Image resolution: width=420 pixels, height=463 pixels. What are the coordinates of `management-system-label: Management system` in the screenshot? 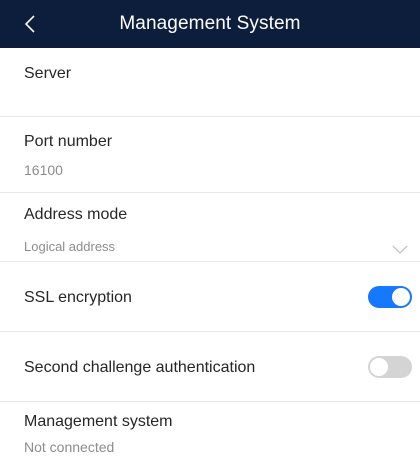 It's located at (98, 421).